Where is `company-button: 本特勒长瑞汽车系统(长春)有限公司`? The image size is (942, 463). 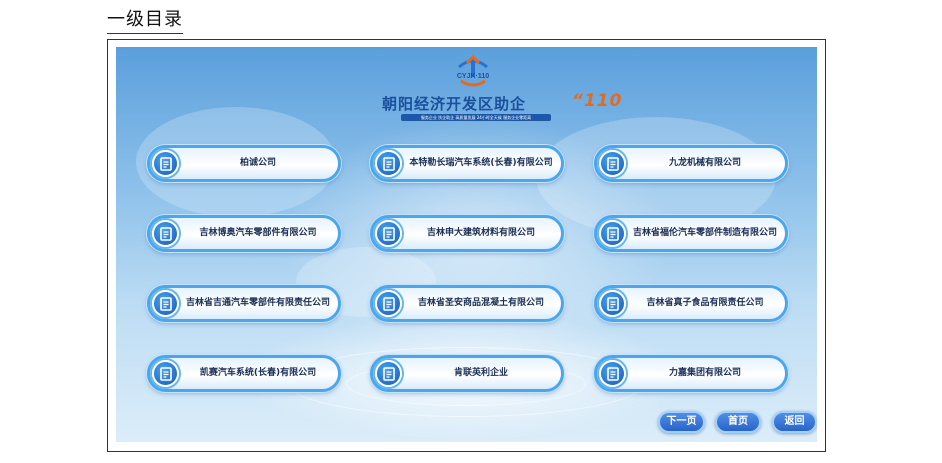
company-button: 本特勒长瑞汽车系统(长春)有限公司 is located at coordinates (467, 163).